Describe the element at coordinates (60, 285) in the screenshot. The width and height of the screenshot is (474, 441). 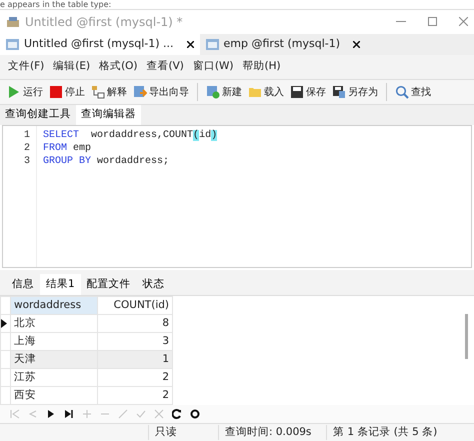
I see `result-tab: 结果1` at that location.